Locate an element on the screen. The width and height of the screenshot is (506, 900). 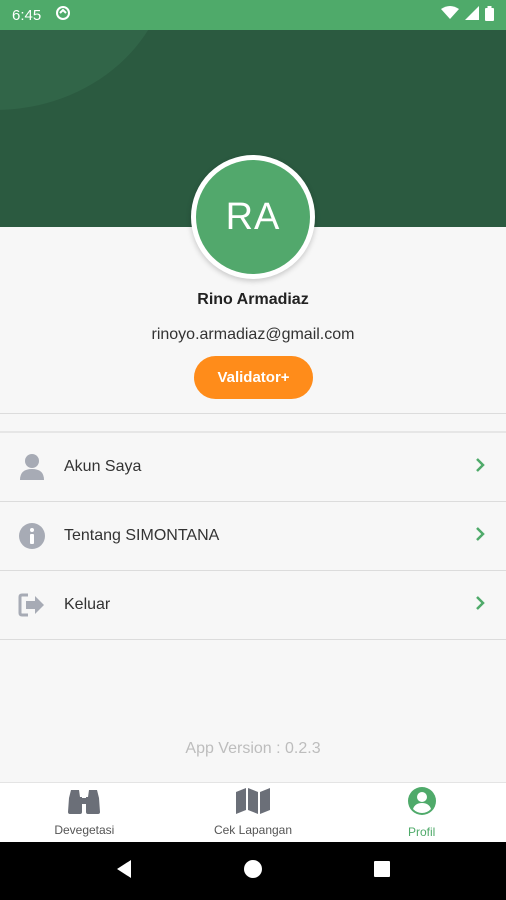
recents-icon is located at coordinates (382, 871).